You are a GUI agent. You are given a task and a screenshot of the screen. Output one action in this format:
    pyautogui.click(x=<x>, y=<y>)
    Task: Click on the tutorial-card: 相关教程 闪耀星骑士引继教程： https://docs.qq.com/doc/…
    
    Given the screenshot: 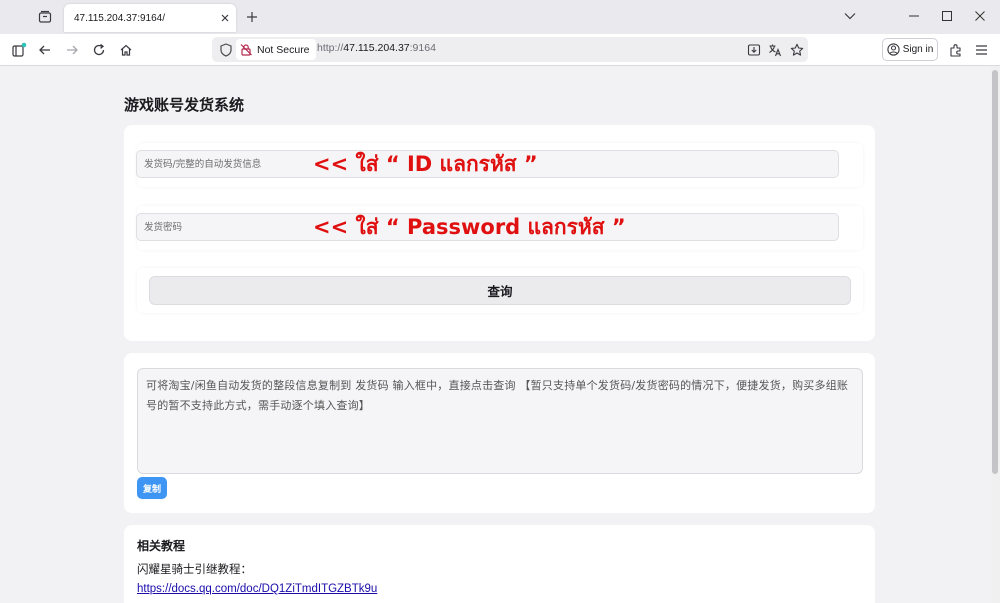 What is the action you would take?
    pyautogui.click(x=499, y=564)
    